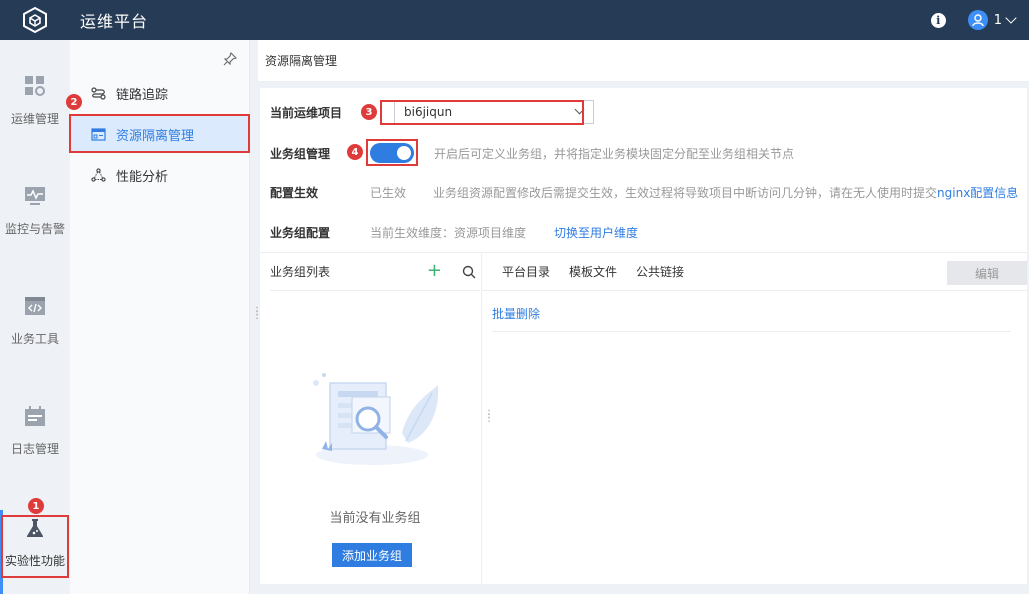 This screenshot has width=1029, height=594. I want to click on rail-item-label: 监控与告警, so click(34, 229).